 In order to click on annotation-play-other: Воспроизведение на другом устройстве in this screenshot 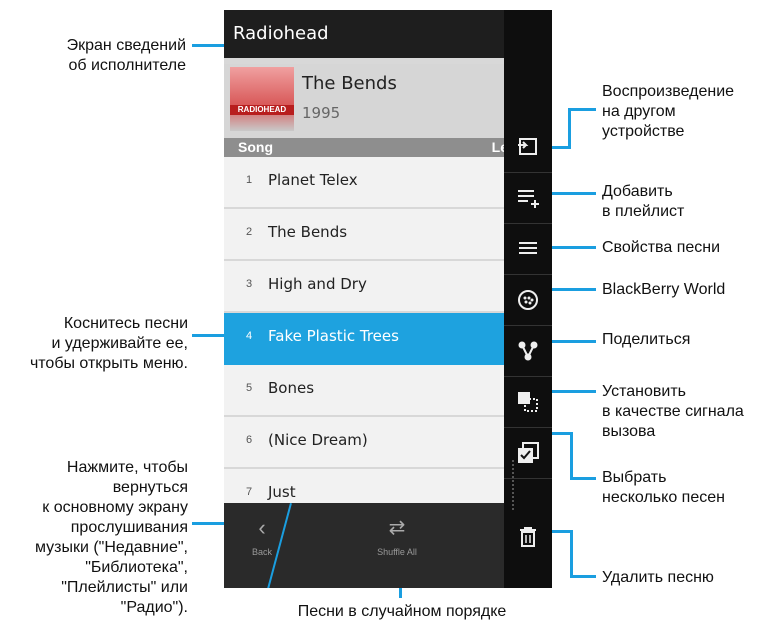, I will do `click(668, 111)`.